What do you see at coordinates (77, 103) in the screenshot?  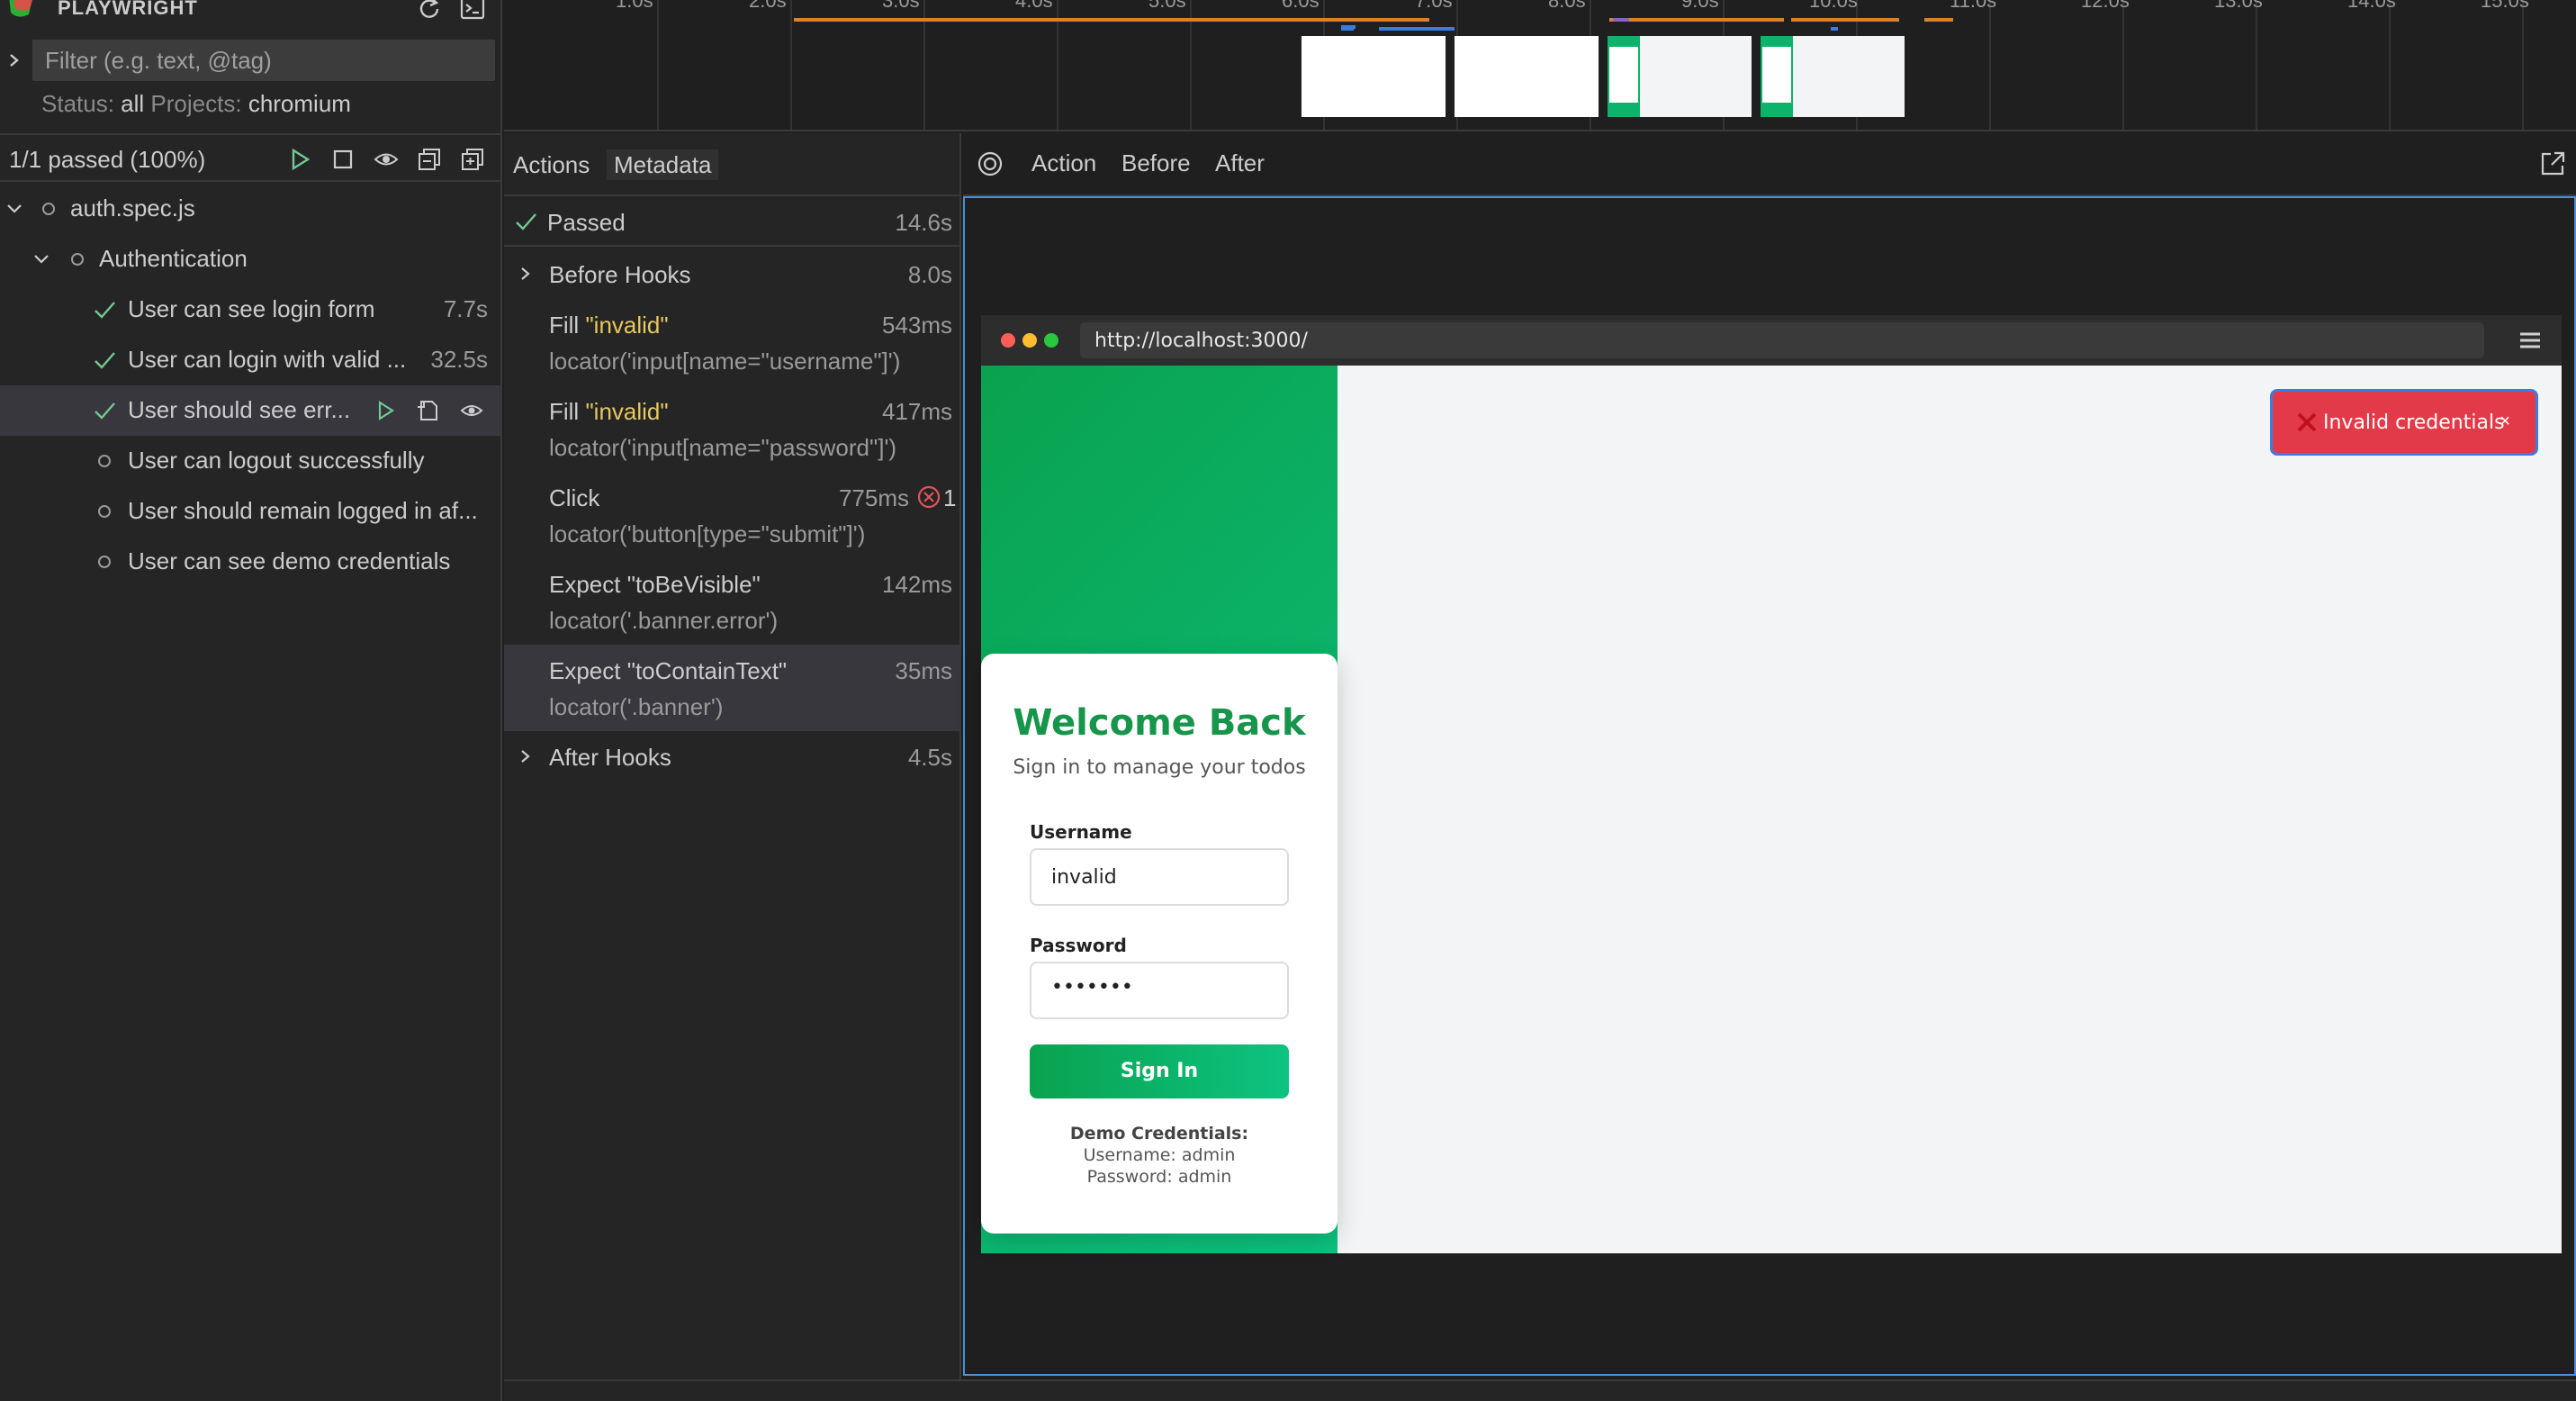 I see `status-label: Status:` at bounding box center [77, 103].